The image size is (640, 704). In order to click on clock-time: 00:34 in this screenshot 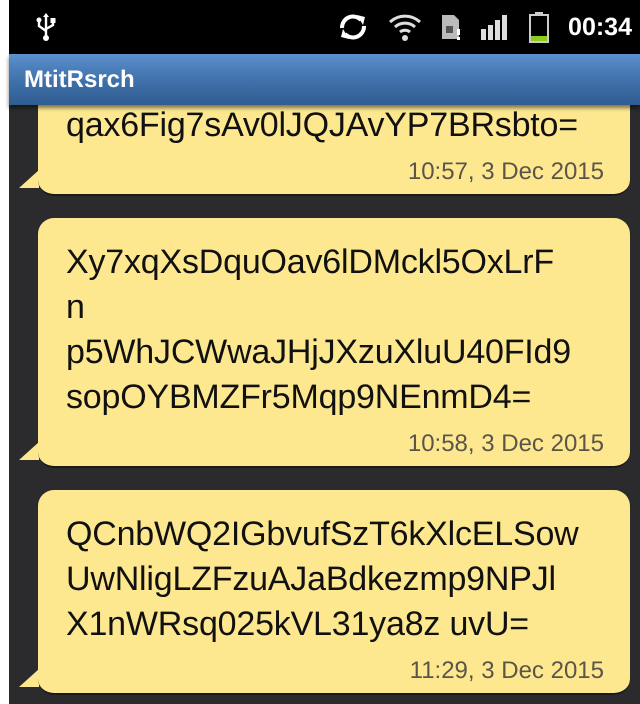, I will do `click(600, 27)`.